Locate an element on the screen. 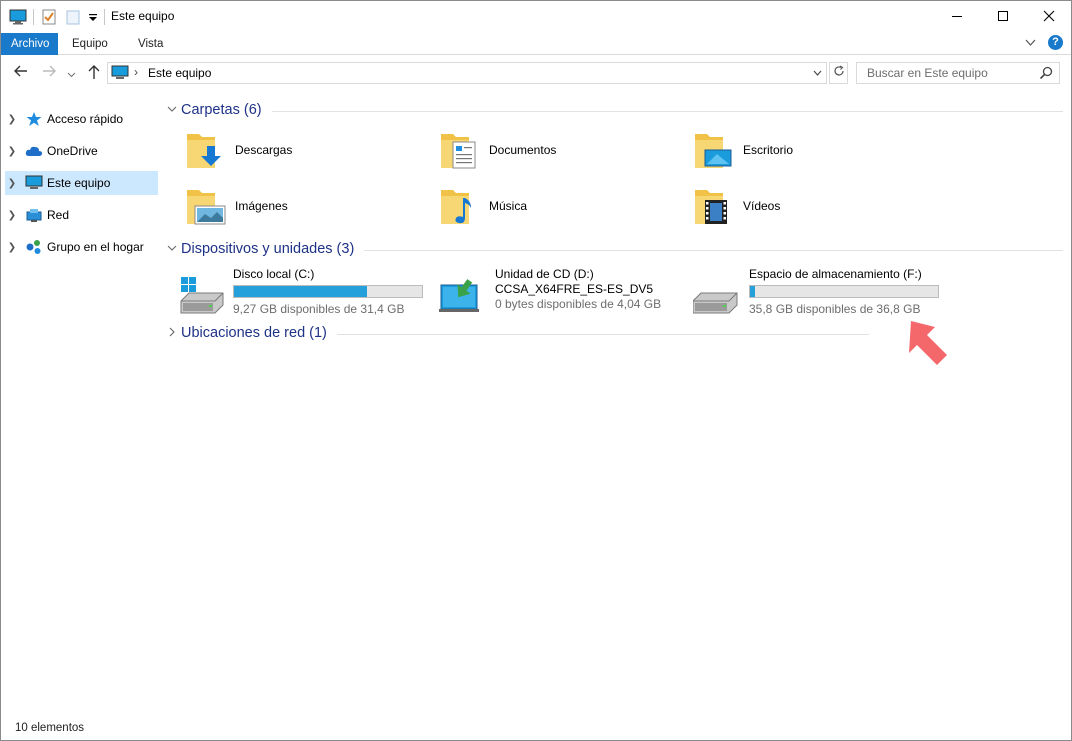 The image size is (1072, 741). sidebar-item-label: Este equipo is located at coordinates (79, 183).